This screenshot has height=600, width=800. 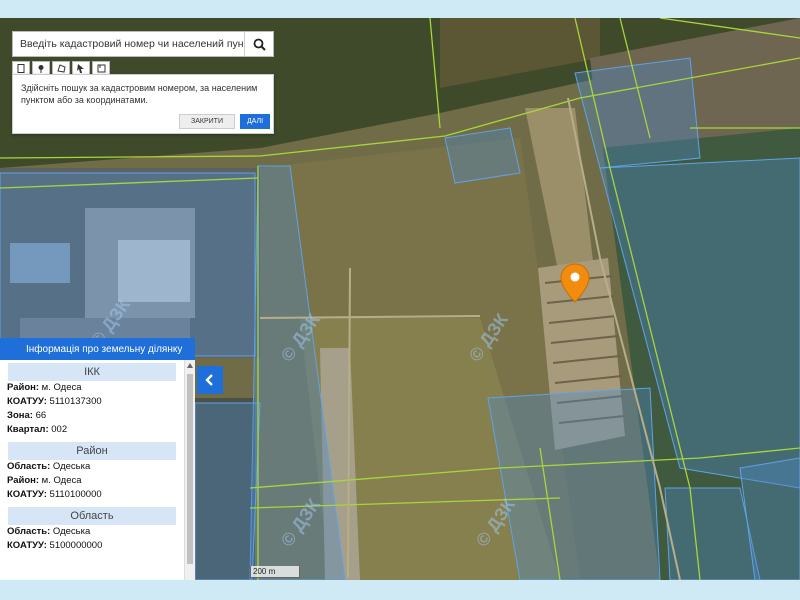 I want to click on panel-scrollbar, so click(x=189, y=470).